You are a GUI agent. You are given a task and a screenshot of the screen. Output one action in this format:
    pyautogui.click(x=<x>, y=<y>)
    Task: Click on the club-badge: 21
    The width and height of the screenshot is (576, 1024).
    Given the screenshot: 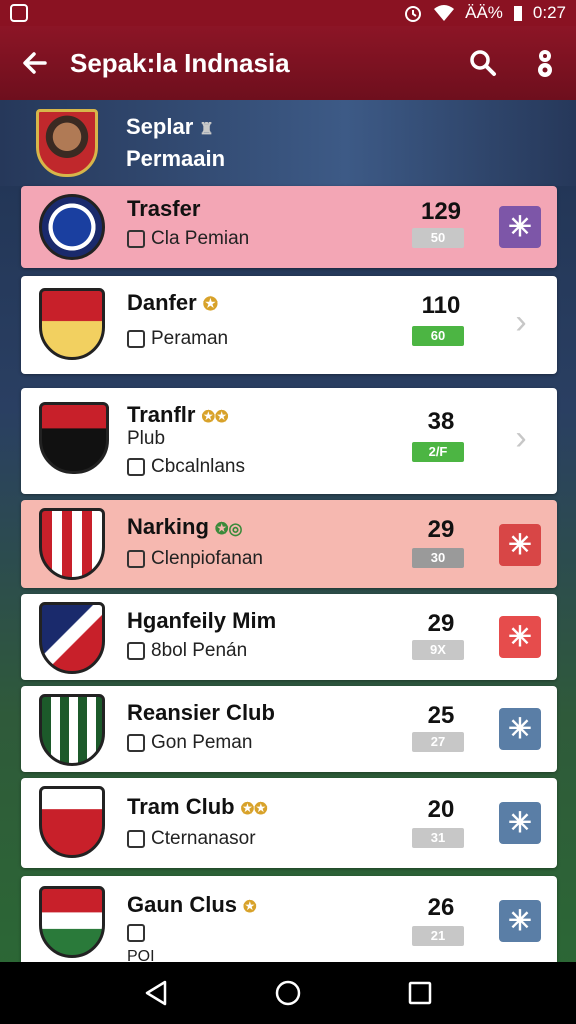 What is the action you would take?
    pyautogui.click(x=438, y=936)
    